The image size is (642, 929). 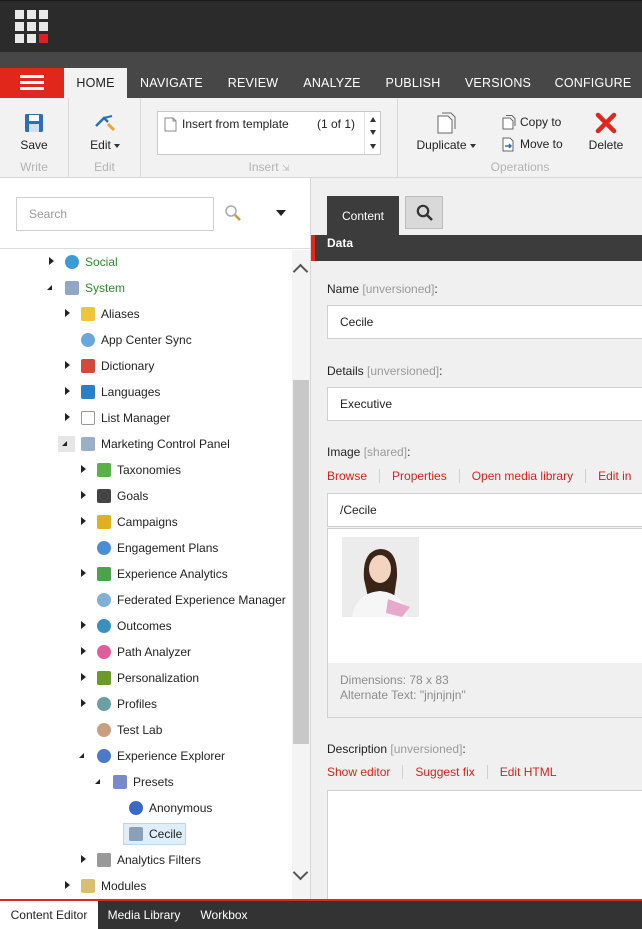 I want to click on tree-item-campaigns: Campaigns, so click(x=146, y=522).